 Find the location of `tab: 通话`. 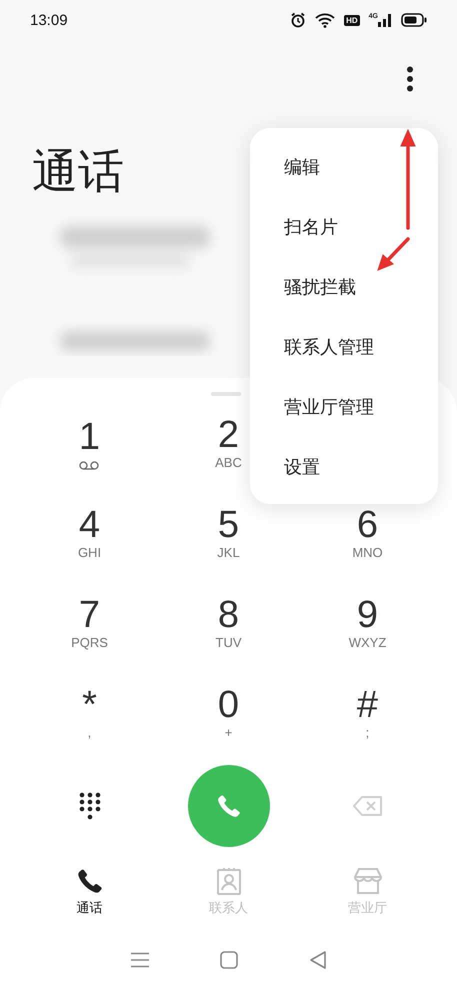

tab: 通话 is located at coordinates (89, 892).